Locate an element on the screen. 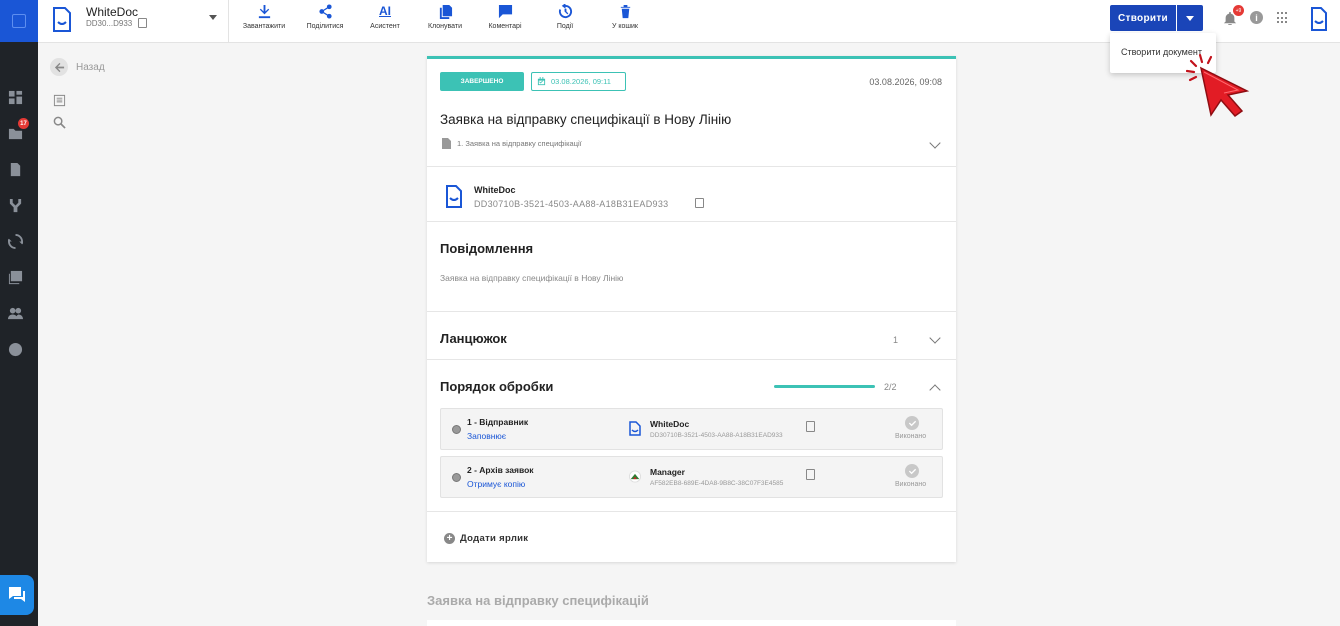 This screenshot has height=626, width=1340. library-icon is located at coordinates (15, 277).